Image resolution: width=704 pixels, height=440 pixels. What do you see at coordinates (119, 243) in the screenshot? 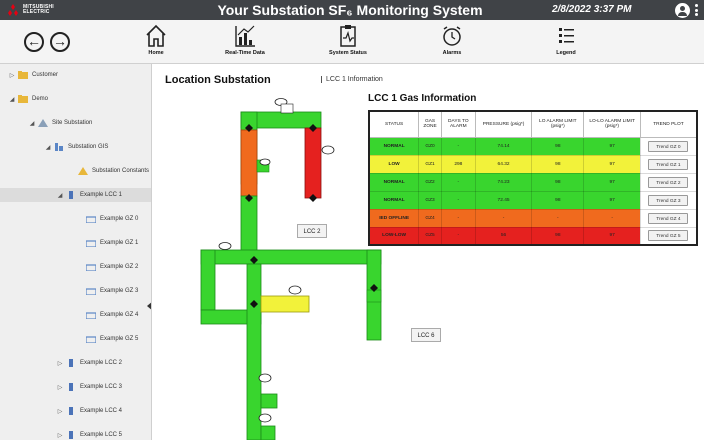
I see `tree-item-label: Example GZ 1` at bounding box center [119, 243].